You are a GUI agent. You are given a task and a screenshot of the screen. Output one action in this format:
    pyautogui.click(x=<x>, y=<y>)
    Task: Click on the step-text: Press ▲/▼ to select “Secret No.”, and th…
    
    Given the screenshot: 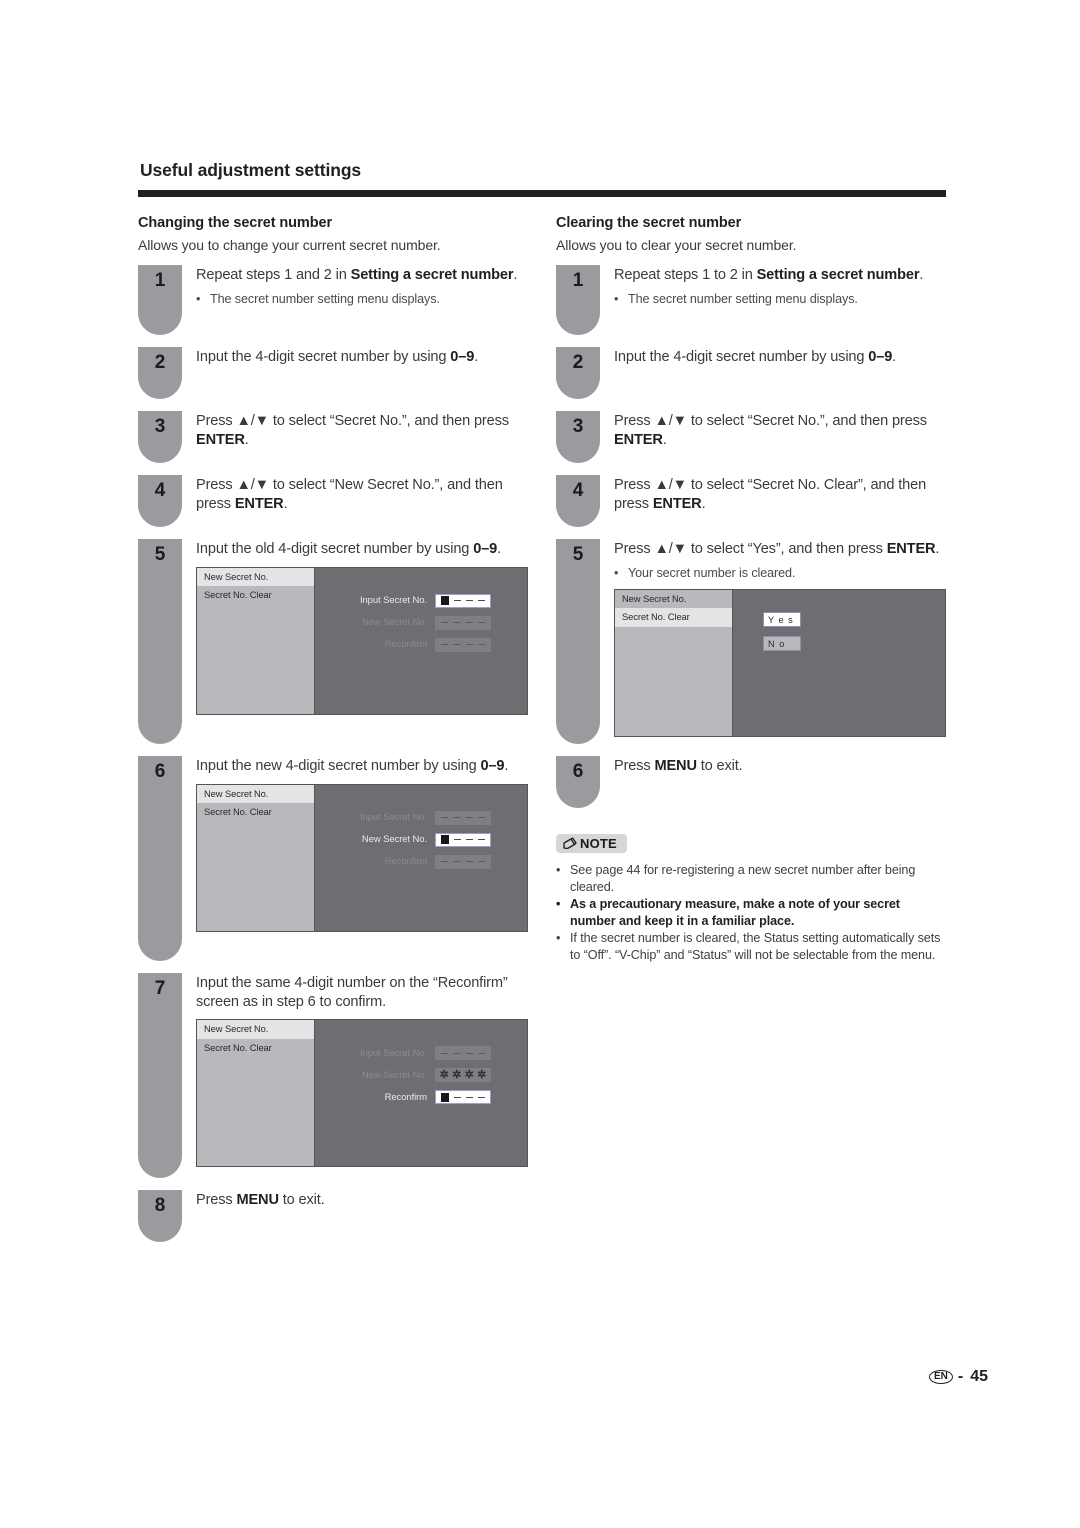 What is the action you would take?
    pyautogui.click(x=780, y=430)
    